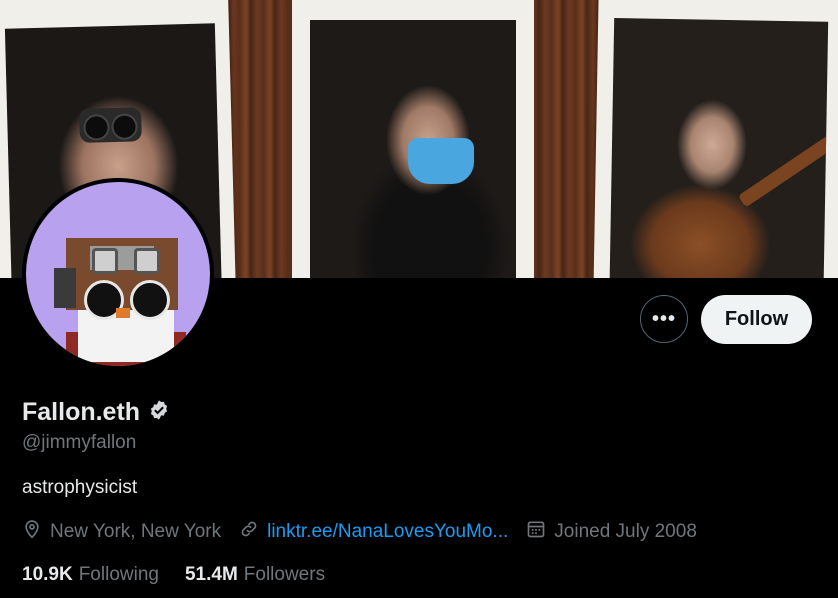 The height and width of the screenshot is (598, 838). I want to click on verified-badge-icon, so click(159, 412).